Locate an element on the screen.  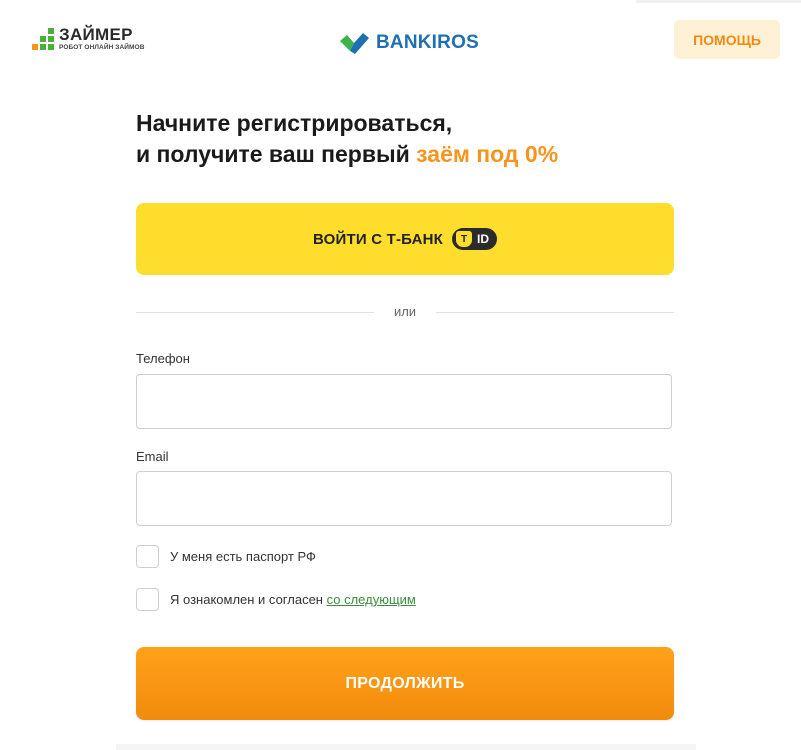
email-input is located at coordinates (404, 498).